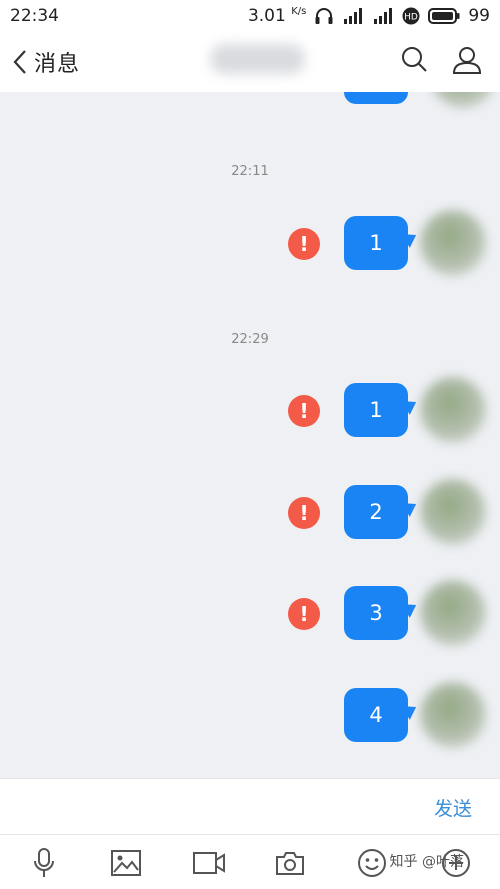 The image size is (500, 889). What do you see at coordinates (479, 16) in the screenshot?
I see `battery-level: 99` at bounding box center [479, 16].